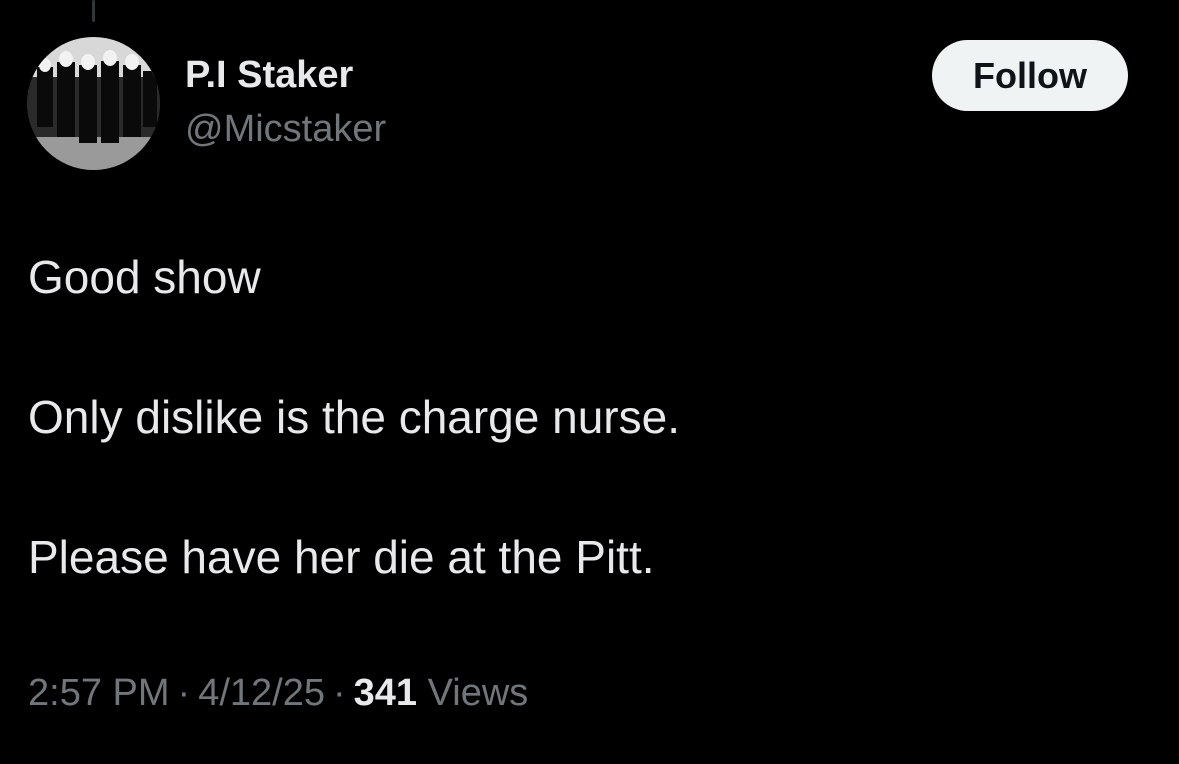 Image resolution: width=1179 pixels, height=764 pixels. I want to click on follow-button: Follow, so click(1030, 75).